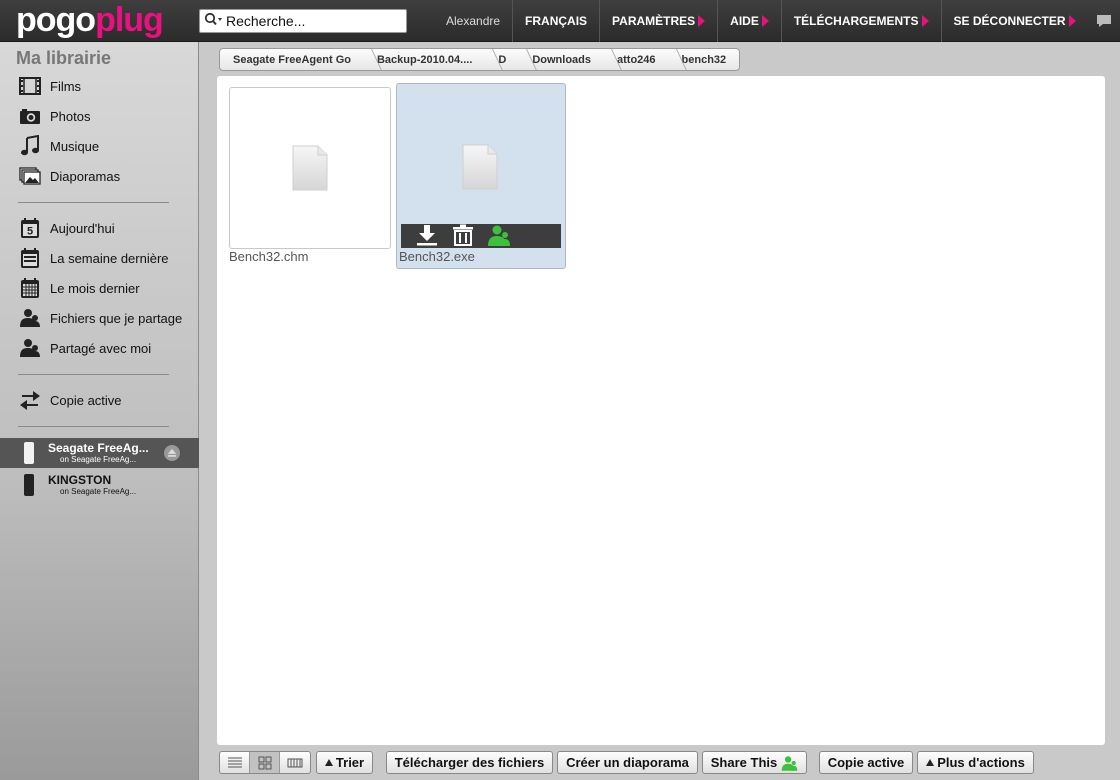  What do you see at coordinates (860, 21) in the screenshot?
I see `nav-downloads: TÉLÉCHARGEMENTS` at bounding box center [860, 21].